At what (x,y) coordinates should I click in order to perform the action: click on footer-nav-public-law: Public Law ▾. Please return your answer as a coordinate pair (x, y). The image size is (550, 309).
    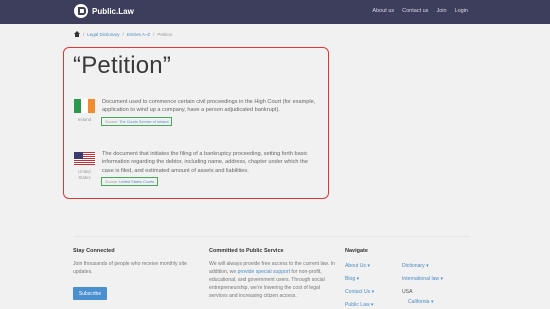
    Looking at the image, I should click on (359, 305).